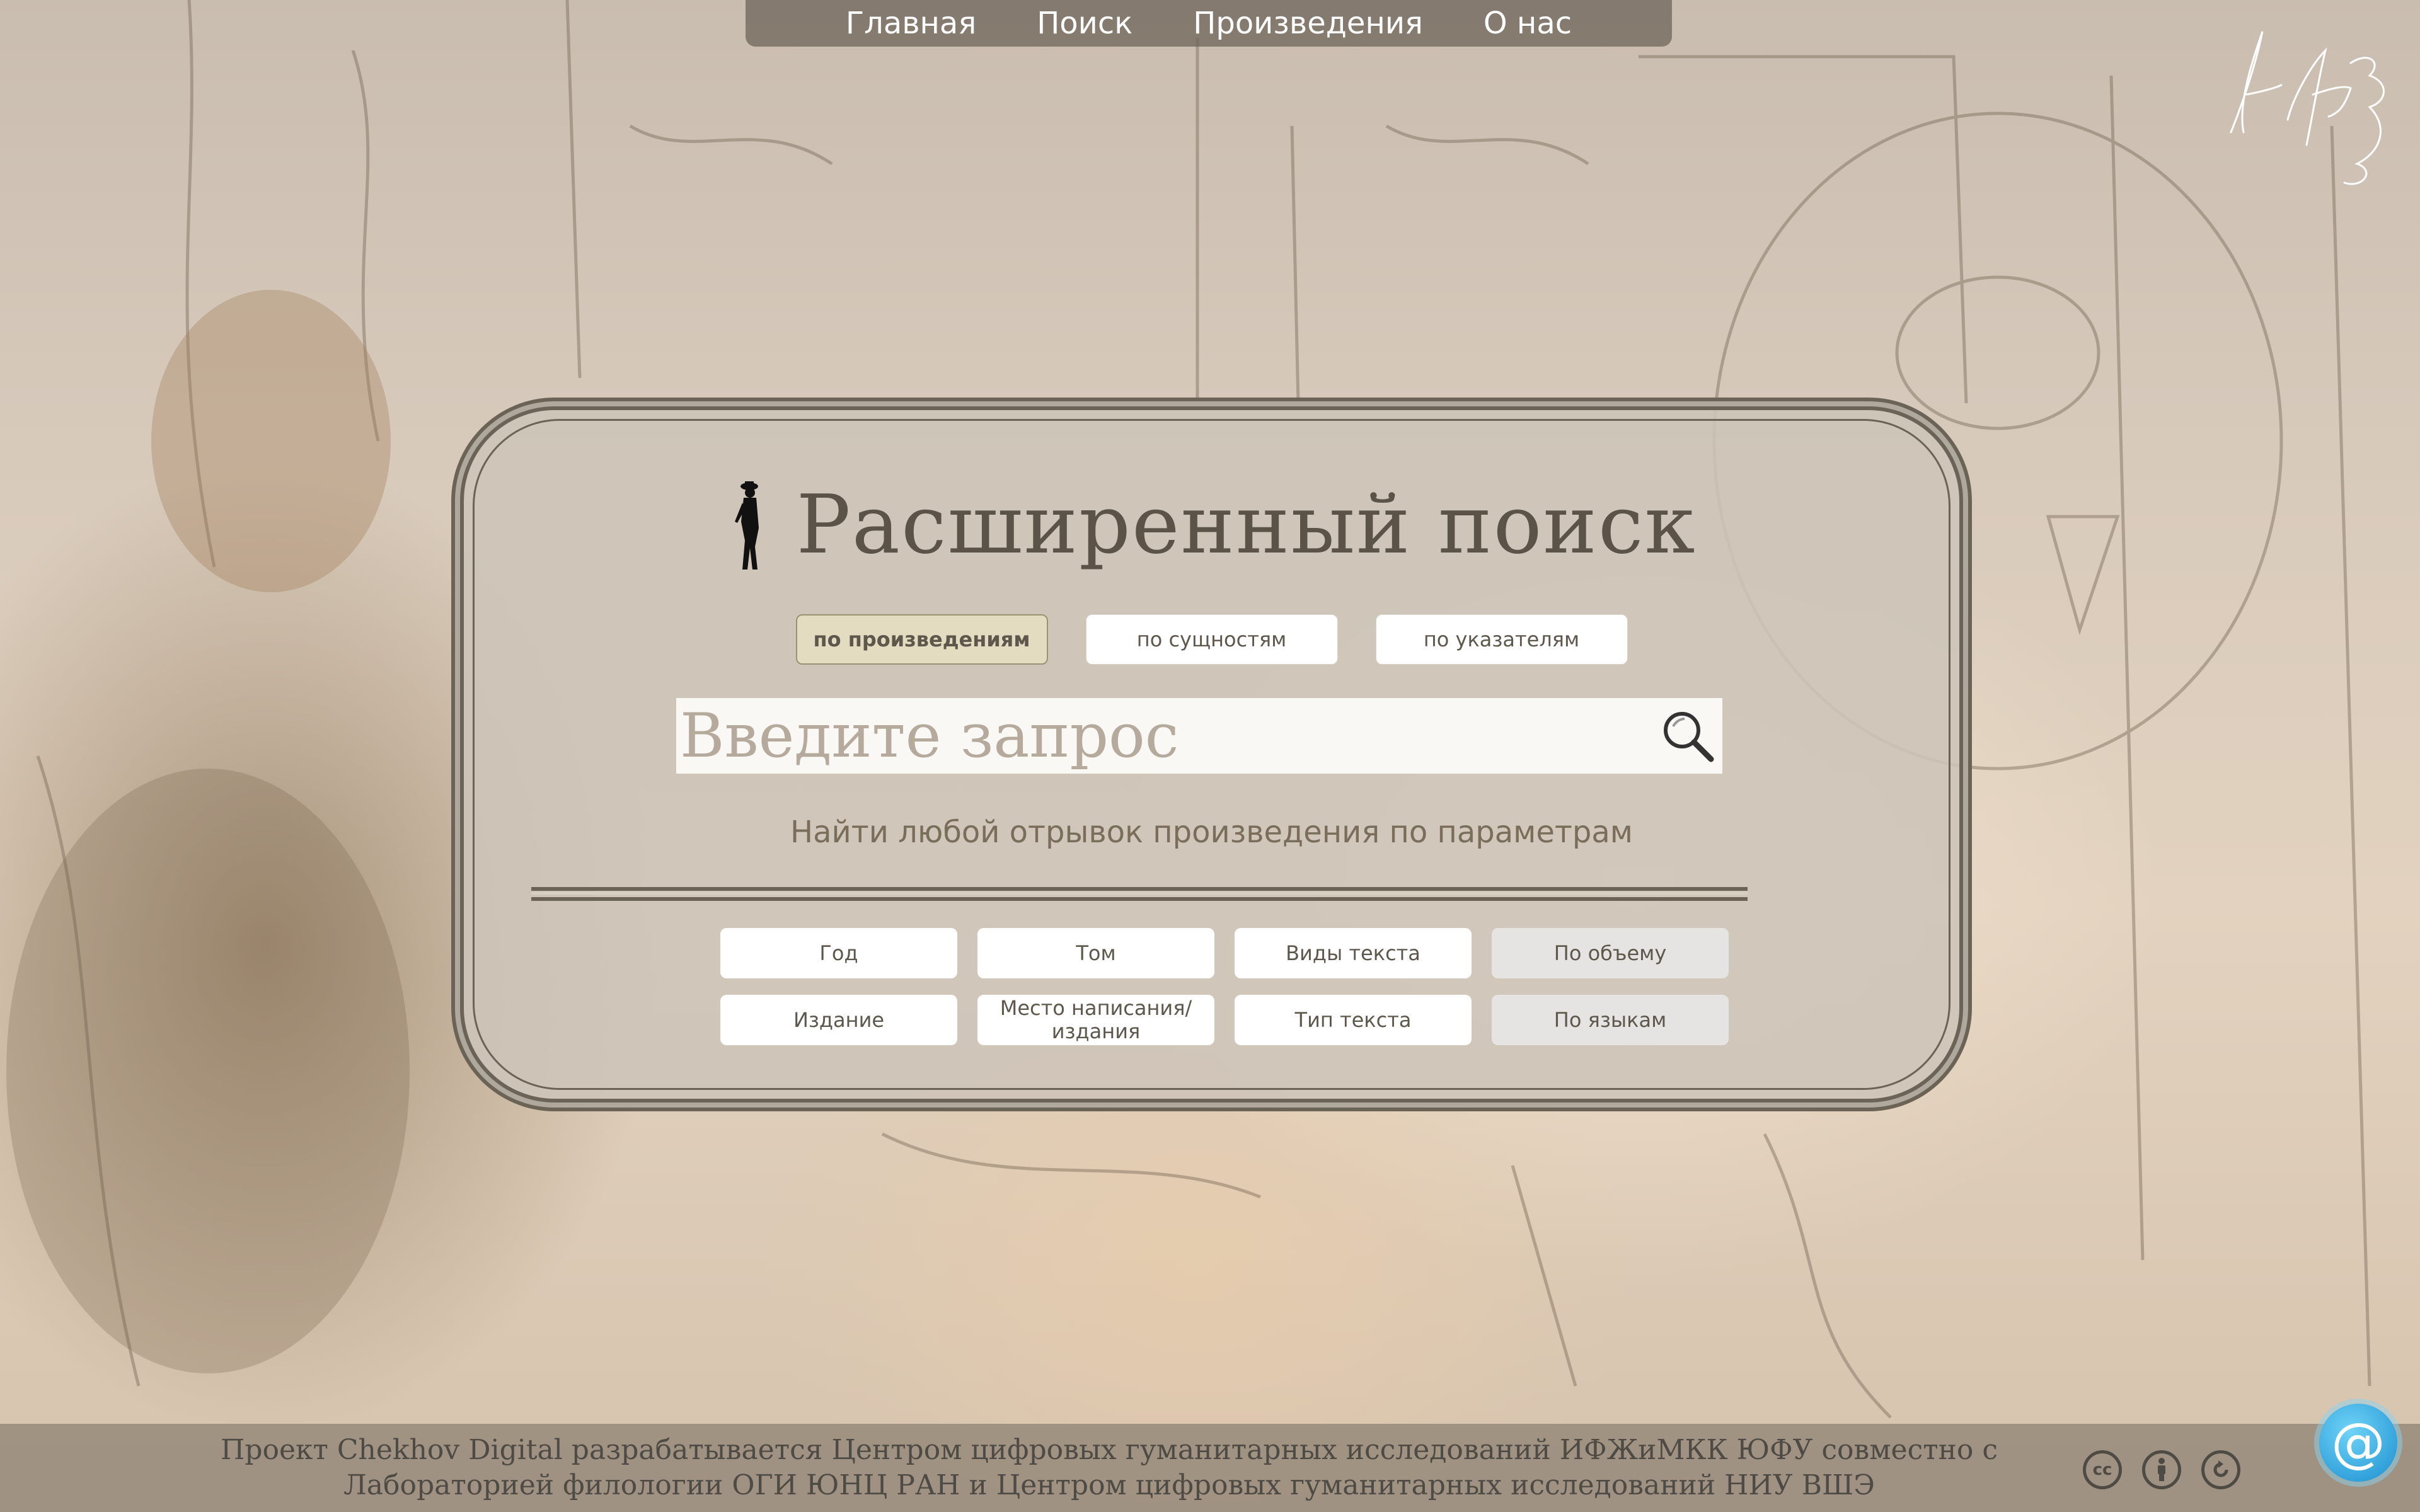 The height and width of the screenshot is (1512, 2420). I want to click on filter-year: Год, so click(838, 953).